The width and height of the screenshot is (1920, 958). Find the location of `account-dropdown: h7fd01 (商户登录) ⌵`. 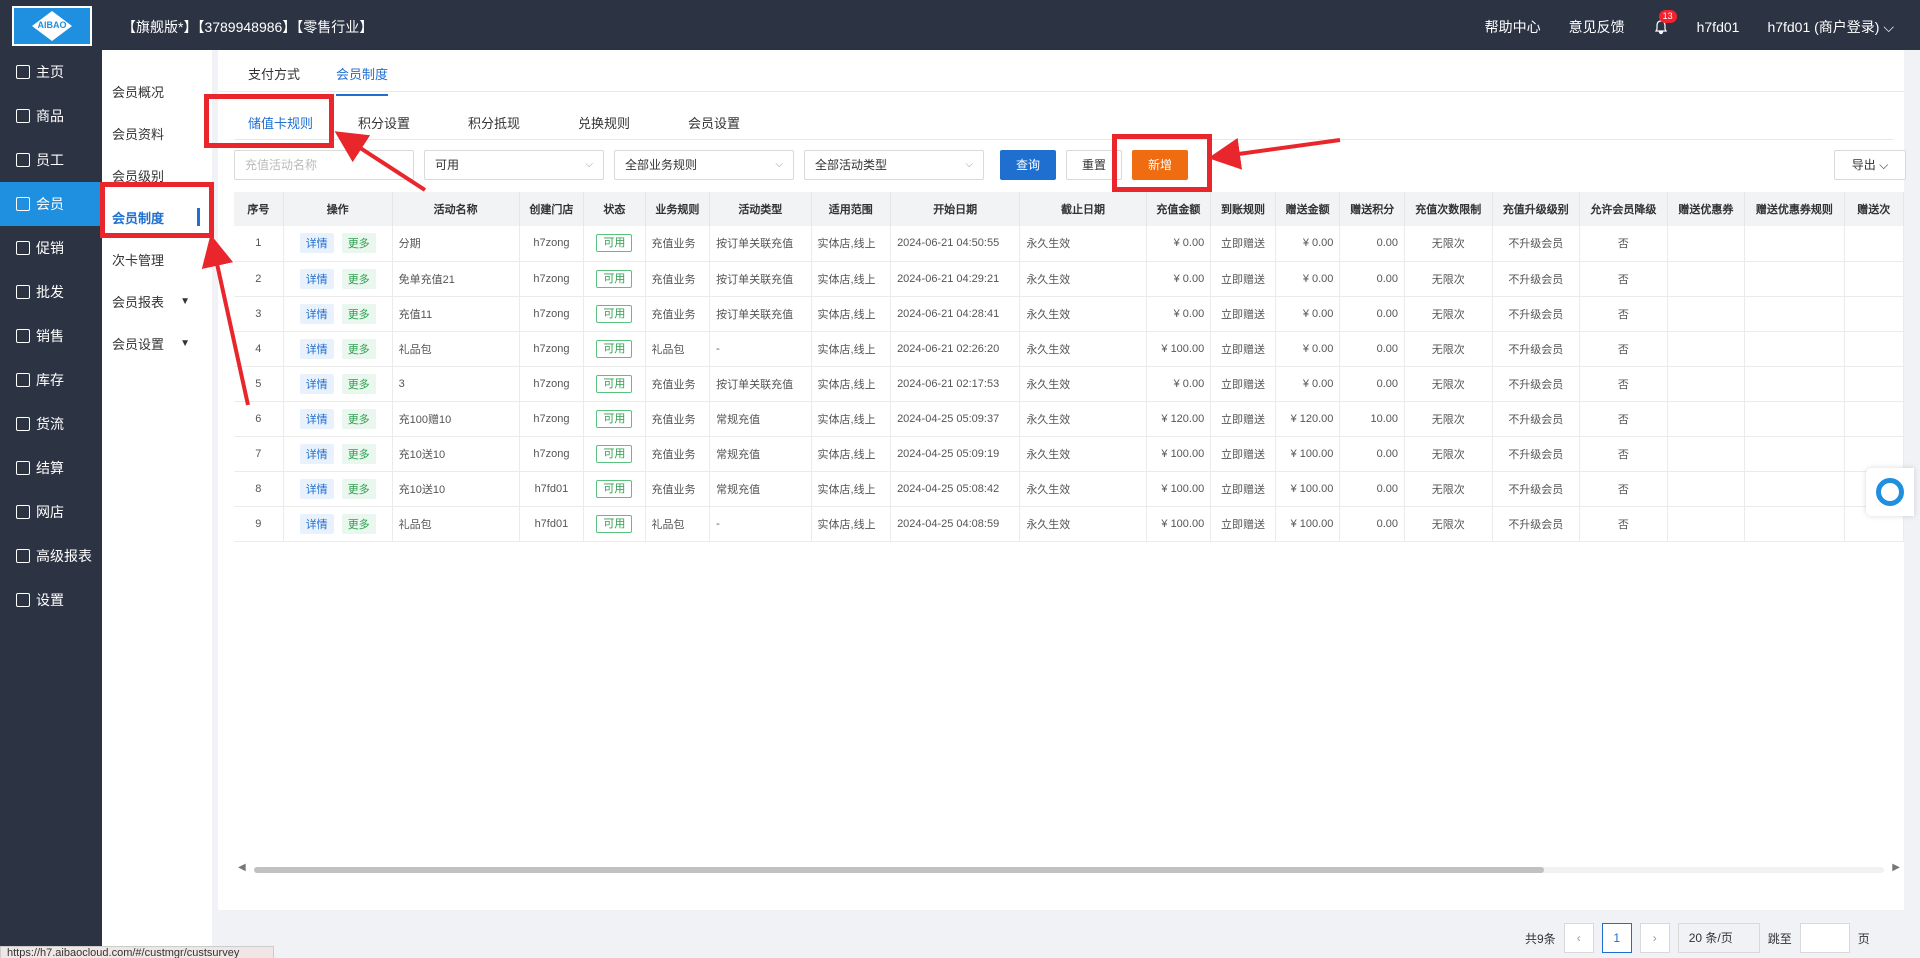

account-dropdown: h7fd01 (商户登录) ⌵ is located at coordinates (1830, 27).